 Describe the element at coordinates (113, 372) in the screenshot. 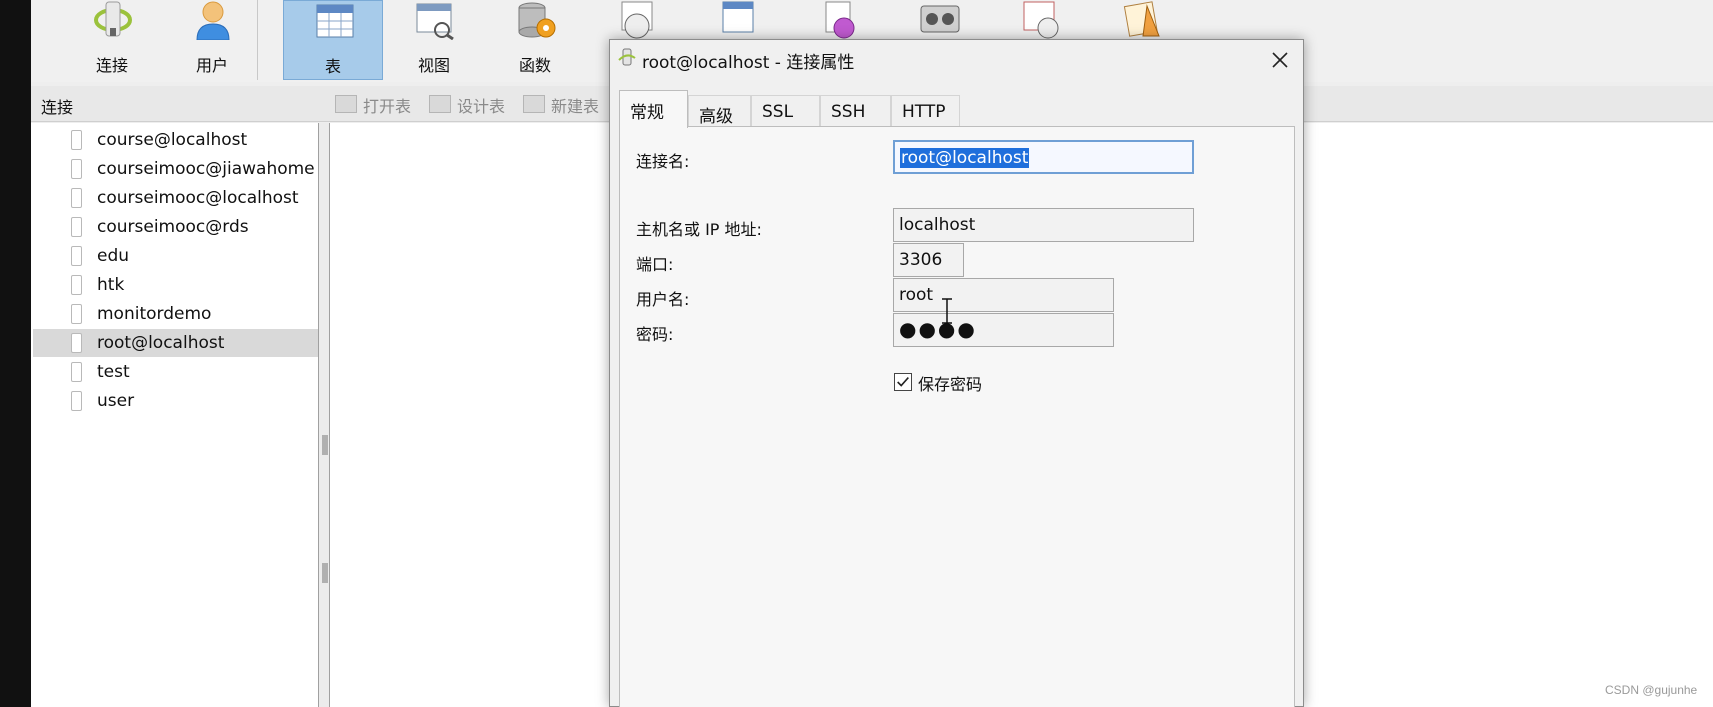

I see `connection-label: test` at that location.